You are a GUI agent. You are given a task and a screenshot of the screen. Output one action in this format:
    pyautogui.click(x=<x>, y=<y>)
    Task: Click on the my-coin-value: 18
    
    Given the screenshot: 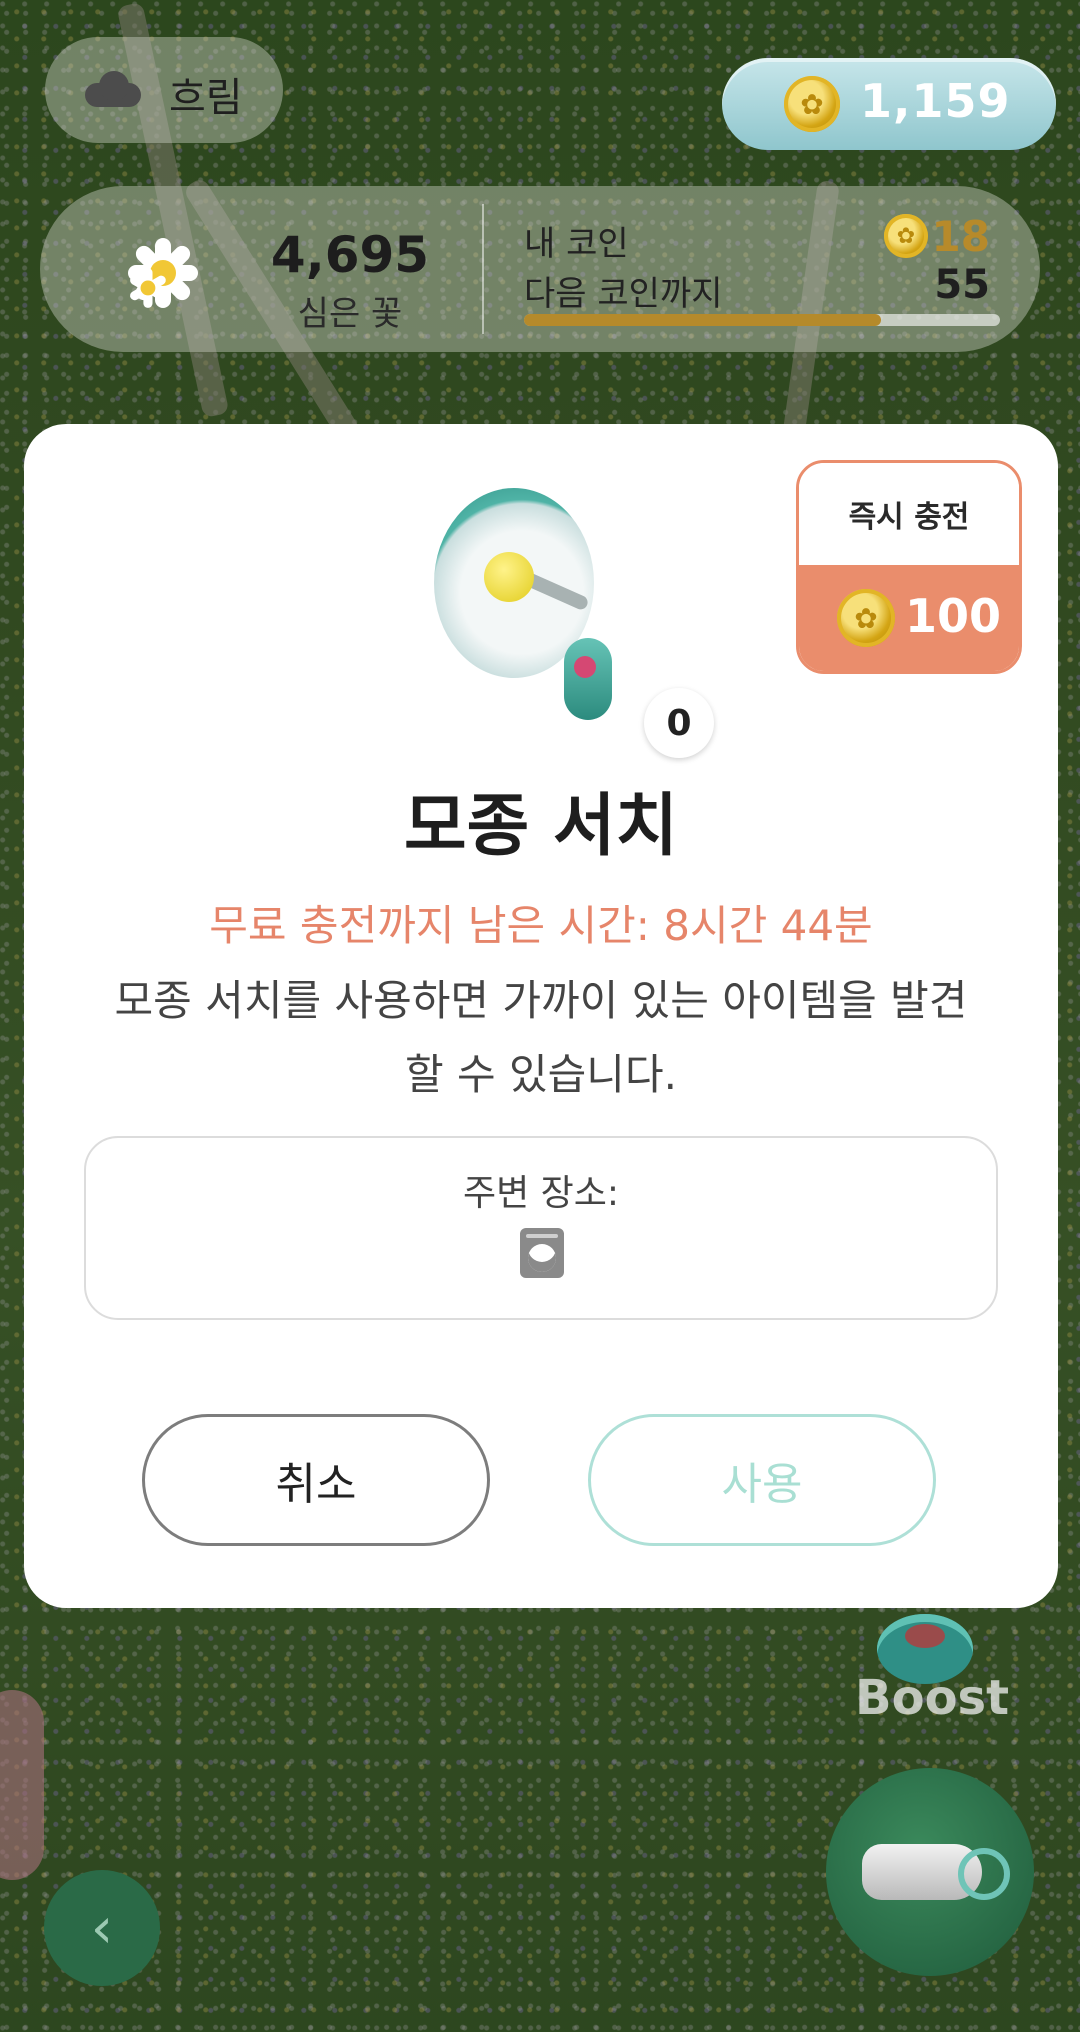 What is the action you would take?
    pyautogui.click(x=960, y=236)
    